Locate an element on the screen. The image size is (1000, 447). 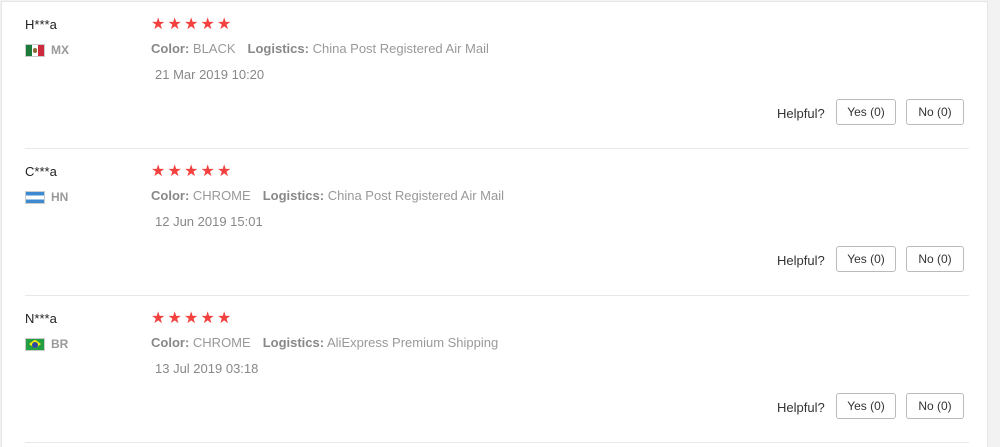
review-date: 13 Jul 2019 03:18 is located at coordinates (207, 368).